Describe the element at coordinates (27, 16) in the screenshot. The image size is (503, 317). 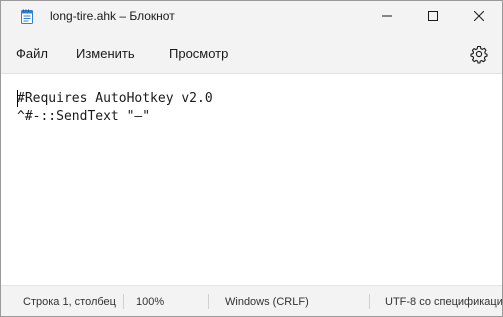
I see `notepad-icon` at that location.